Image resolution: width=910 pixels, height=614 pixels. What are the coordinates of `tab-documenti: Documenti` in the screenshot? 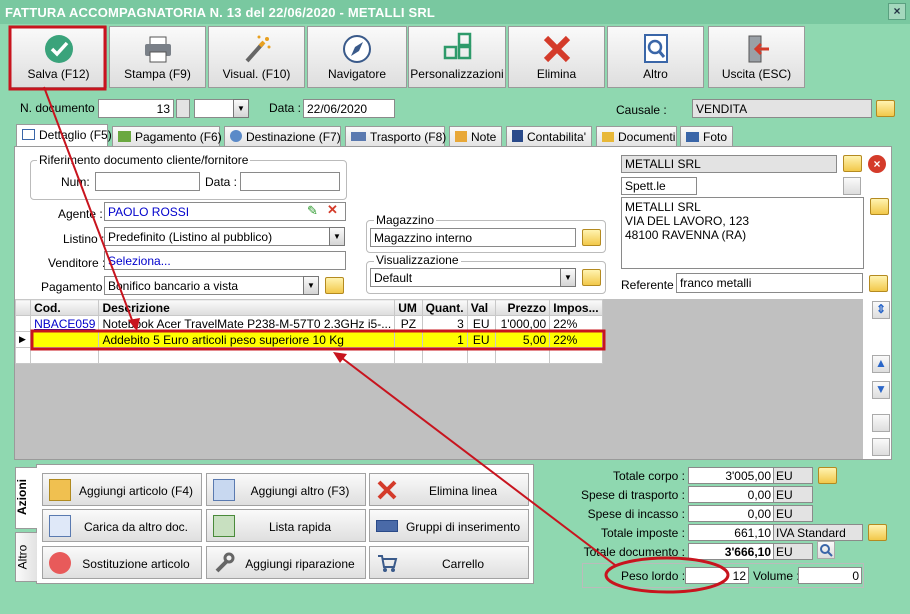 It's located at (636, 136).